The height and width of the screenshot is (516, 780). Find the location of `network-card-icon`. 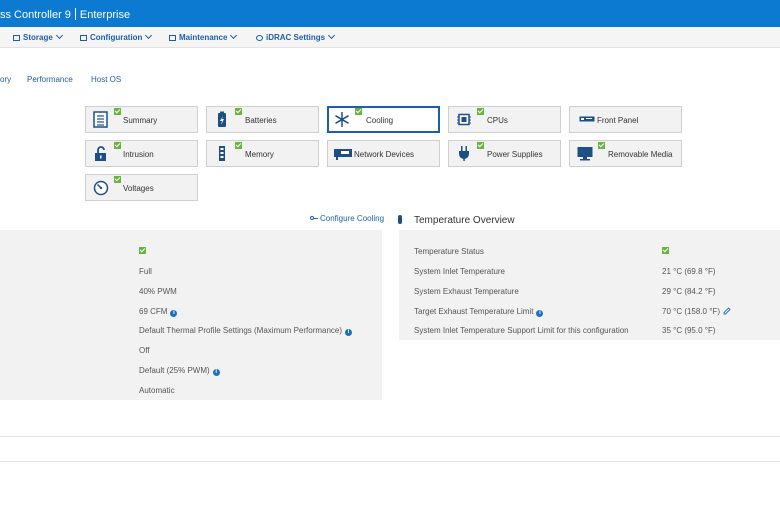

network-card-icon is located at coordinates (343, 154).